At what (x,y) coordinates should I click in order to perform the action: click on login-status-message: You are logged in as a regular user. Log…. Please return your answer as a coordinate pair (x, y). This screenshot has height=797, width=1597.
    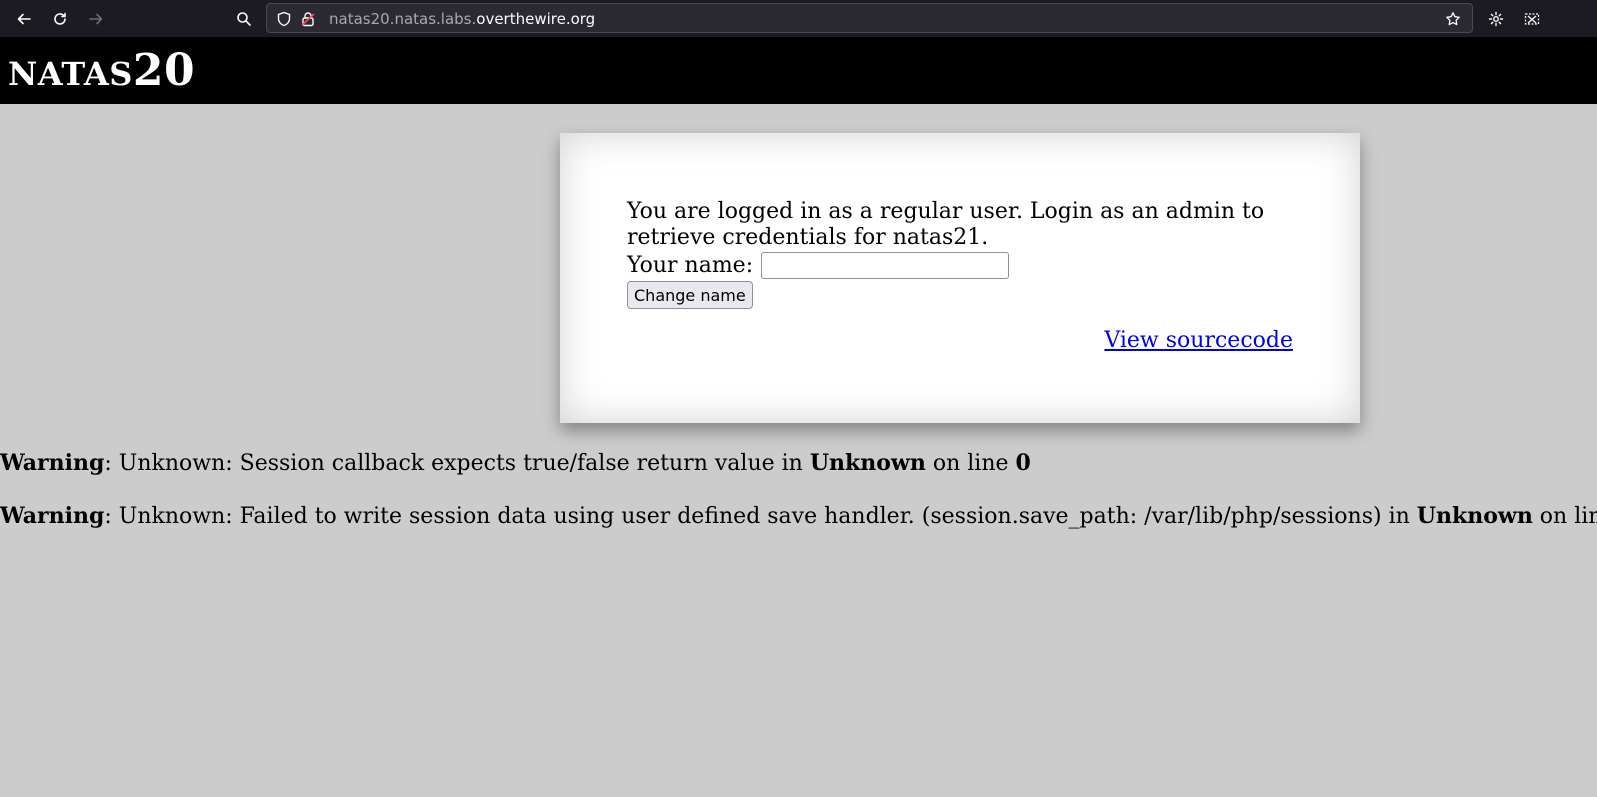
    Looking at the image, I should click on (946, 224).